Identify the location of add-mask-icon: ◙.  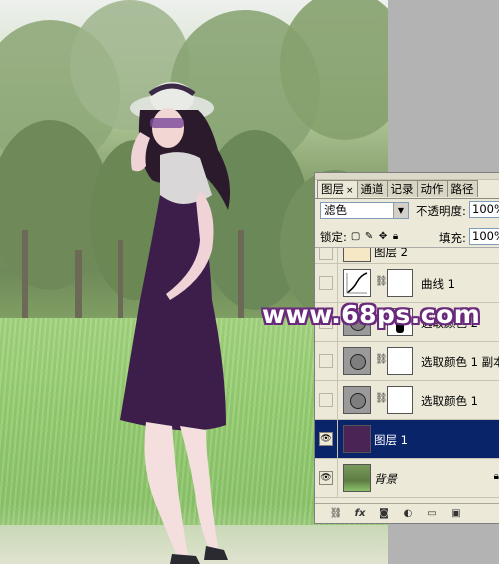
(384, 514).